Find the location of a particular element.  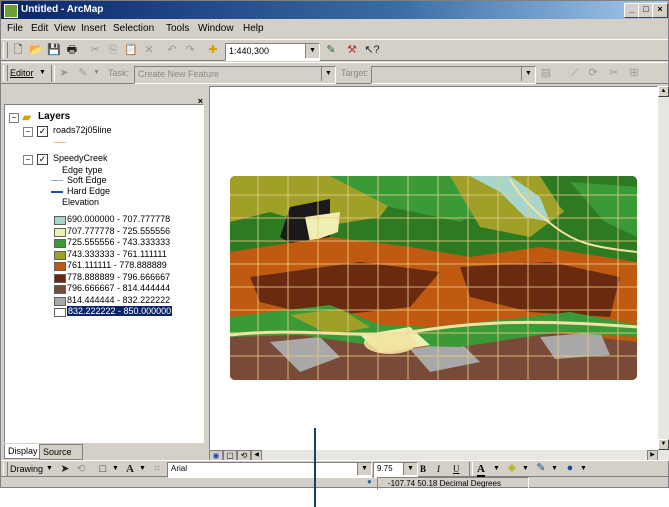

task-value: Create New Feature is located at coordinates (179, 74).